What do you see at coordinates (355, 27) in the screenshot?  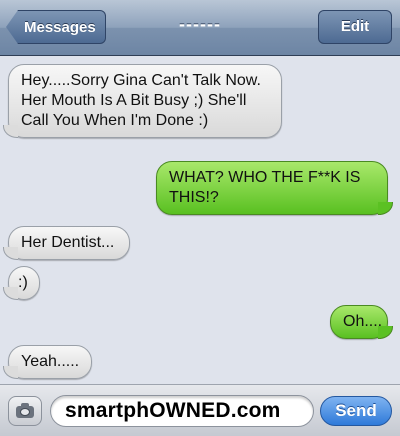 I see `edit-button: Edit` at bounding box center [355, 27].